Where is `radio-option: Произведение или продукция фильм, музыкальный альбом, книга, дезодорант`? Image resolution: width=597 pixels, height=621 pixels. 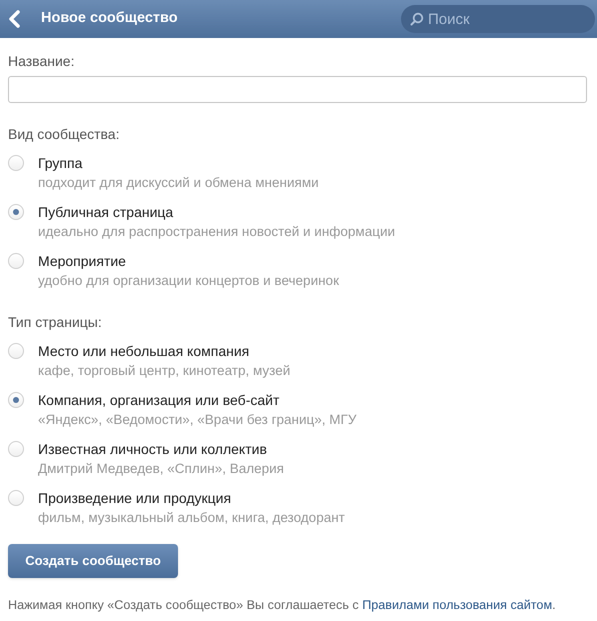
radio-option: Произведение или продукция фильм, музыкальный альбом, книга, дезодорант is located at coordinates (298, 508).